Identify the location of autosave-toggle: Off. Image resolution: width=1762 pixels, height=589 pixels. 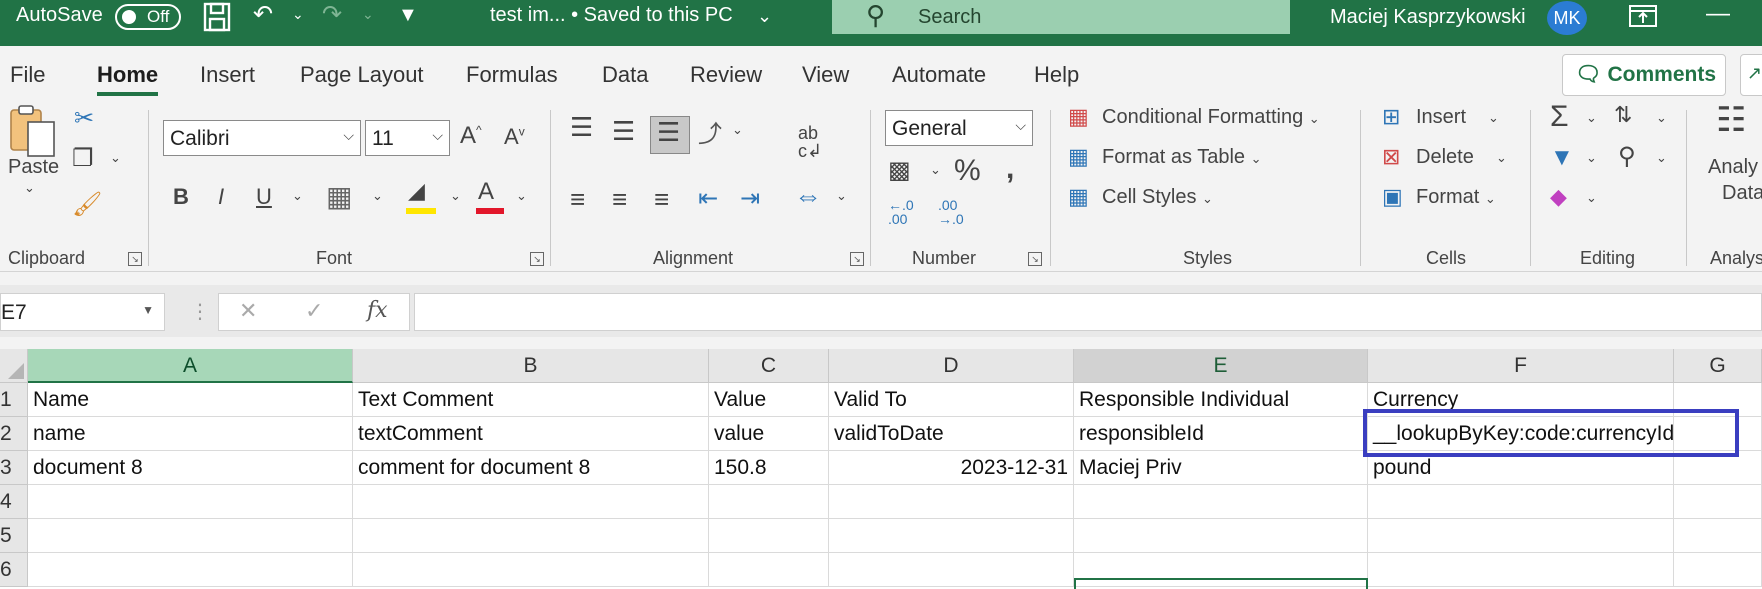
(148, 17).